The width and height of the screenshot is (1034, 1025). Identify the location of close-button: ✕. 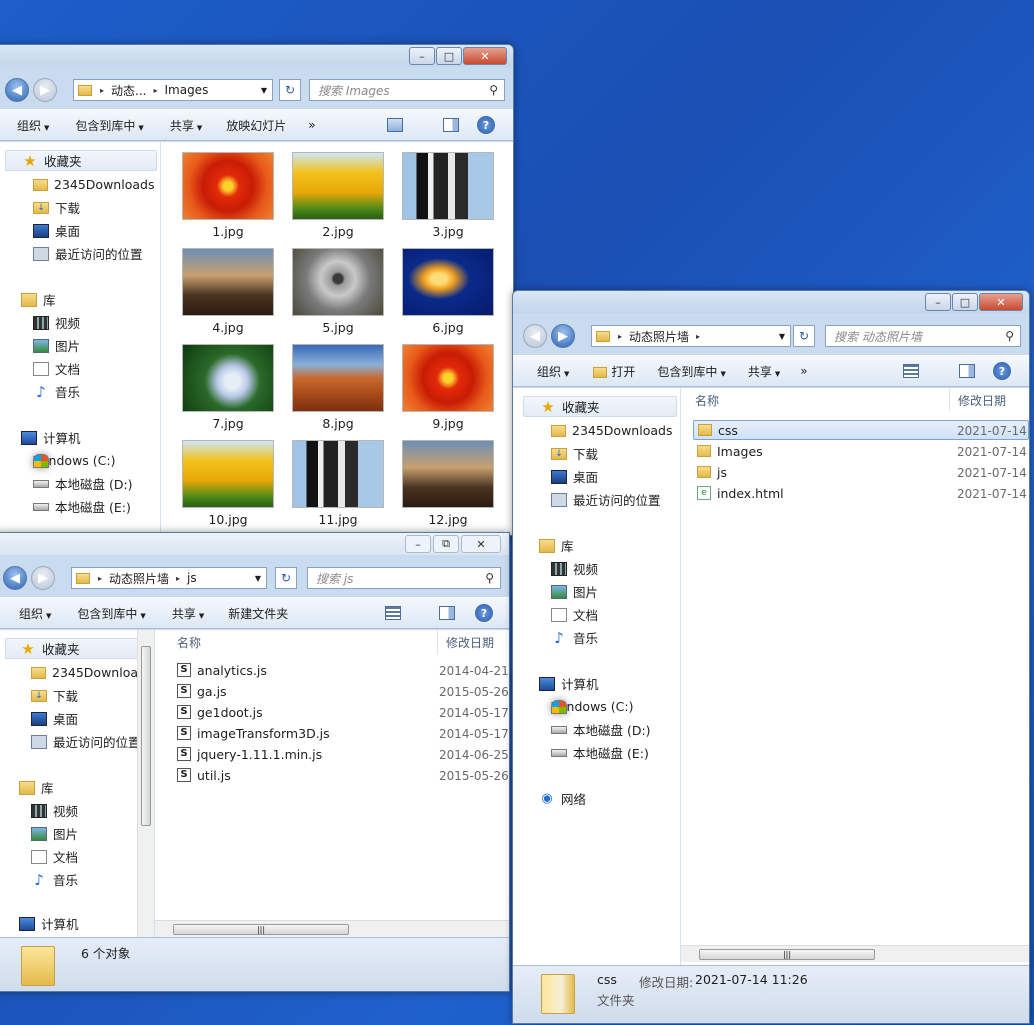
(1001, 302).